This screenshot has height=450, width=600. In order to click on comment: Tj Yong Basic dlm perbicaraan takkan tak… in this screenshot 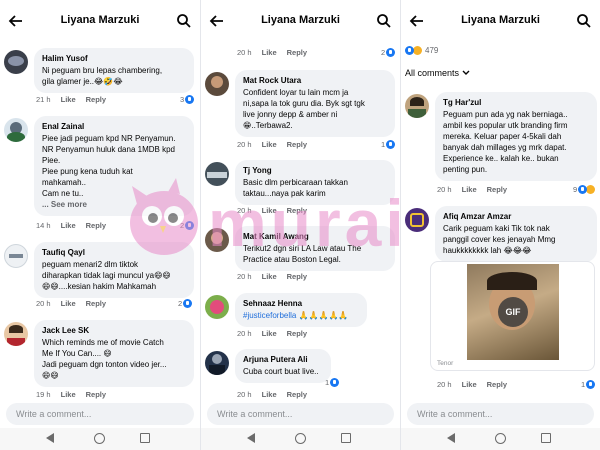, I will do `click(300, 182)`.